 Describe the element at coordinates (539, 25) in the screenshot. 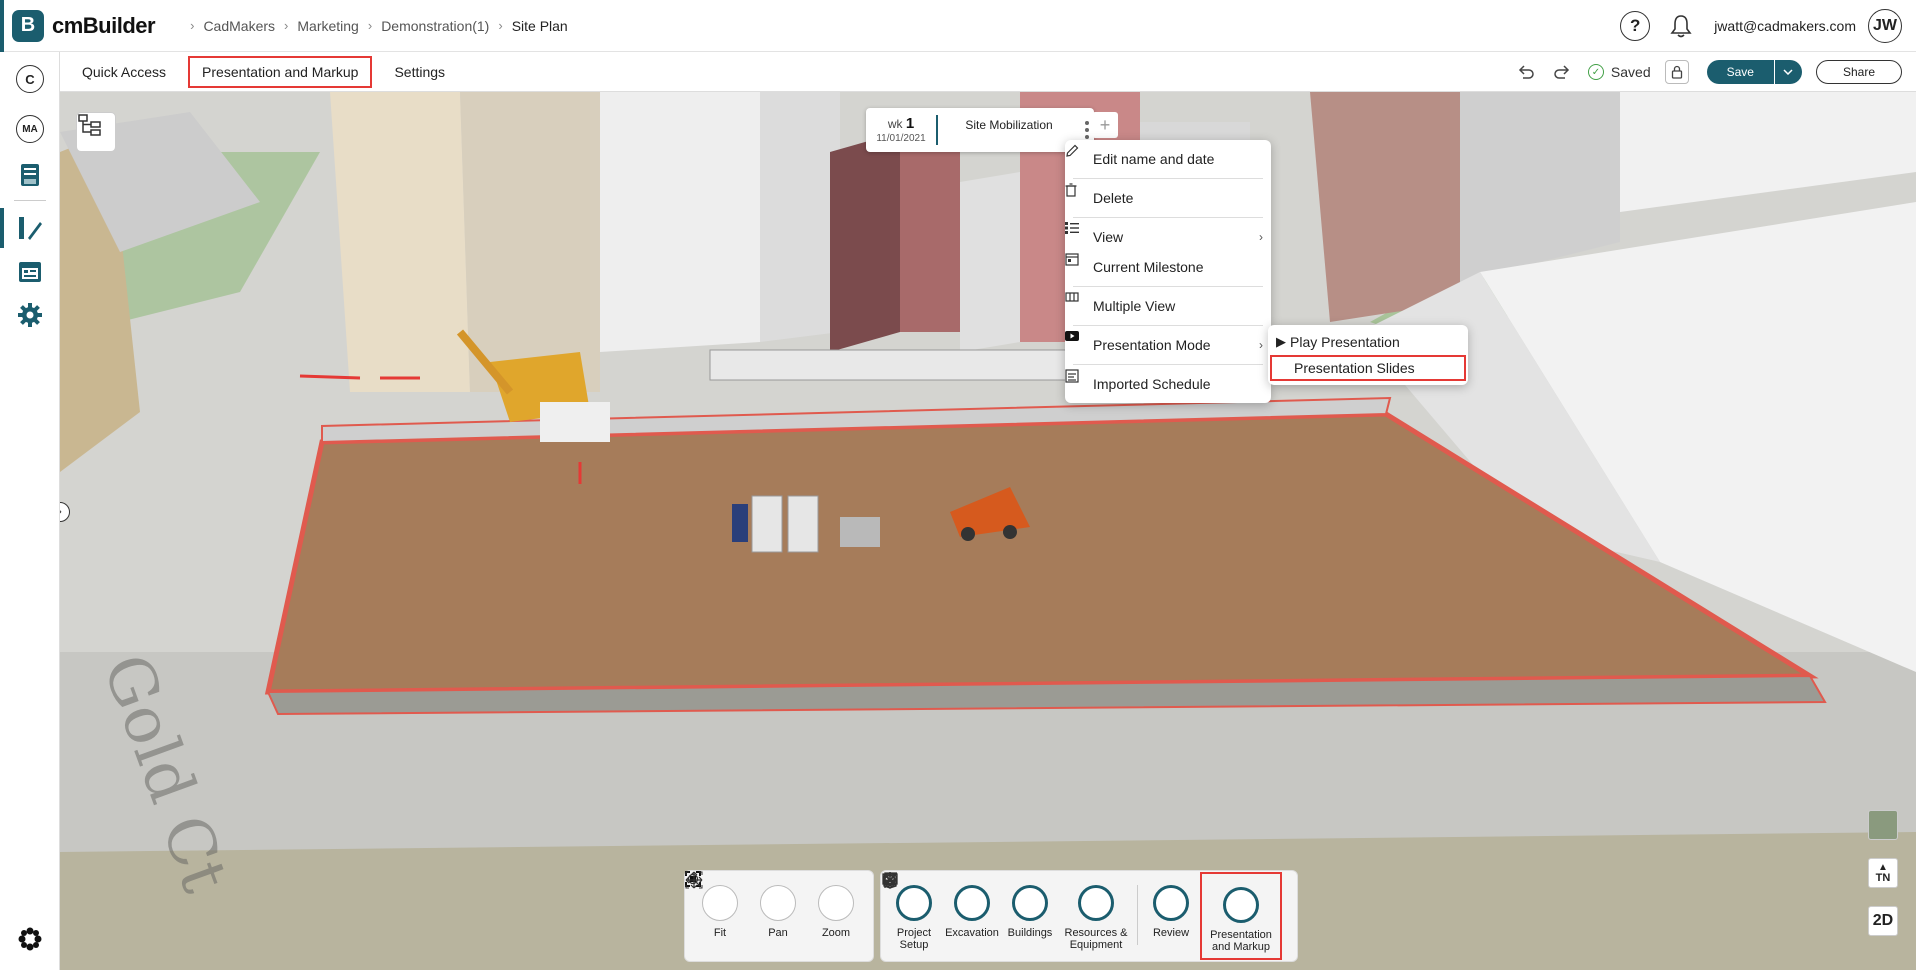

I see `breadcrumb-current: Site Plan` at that location.